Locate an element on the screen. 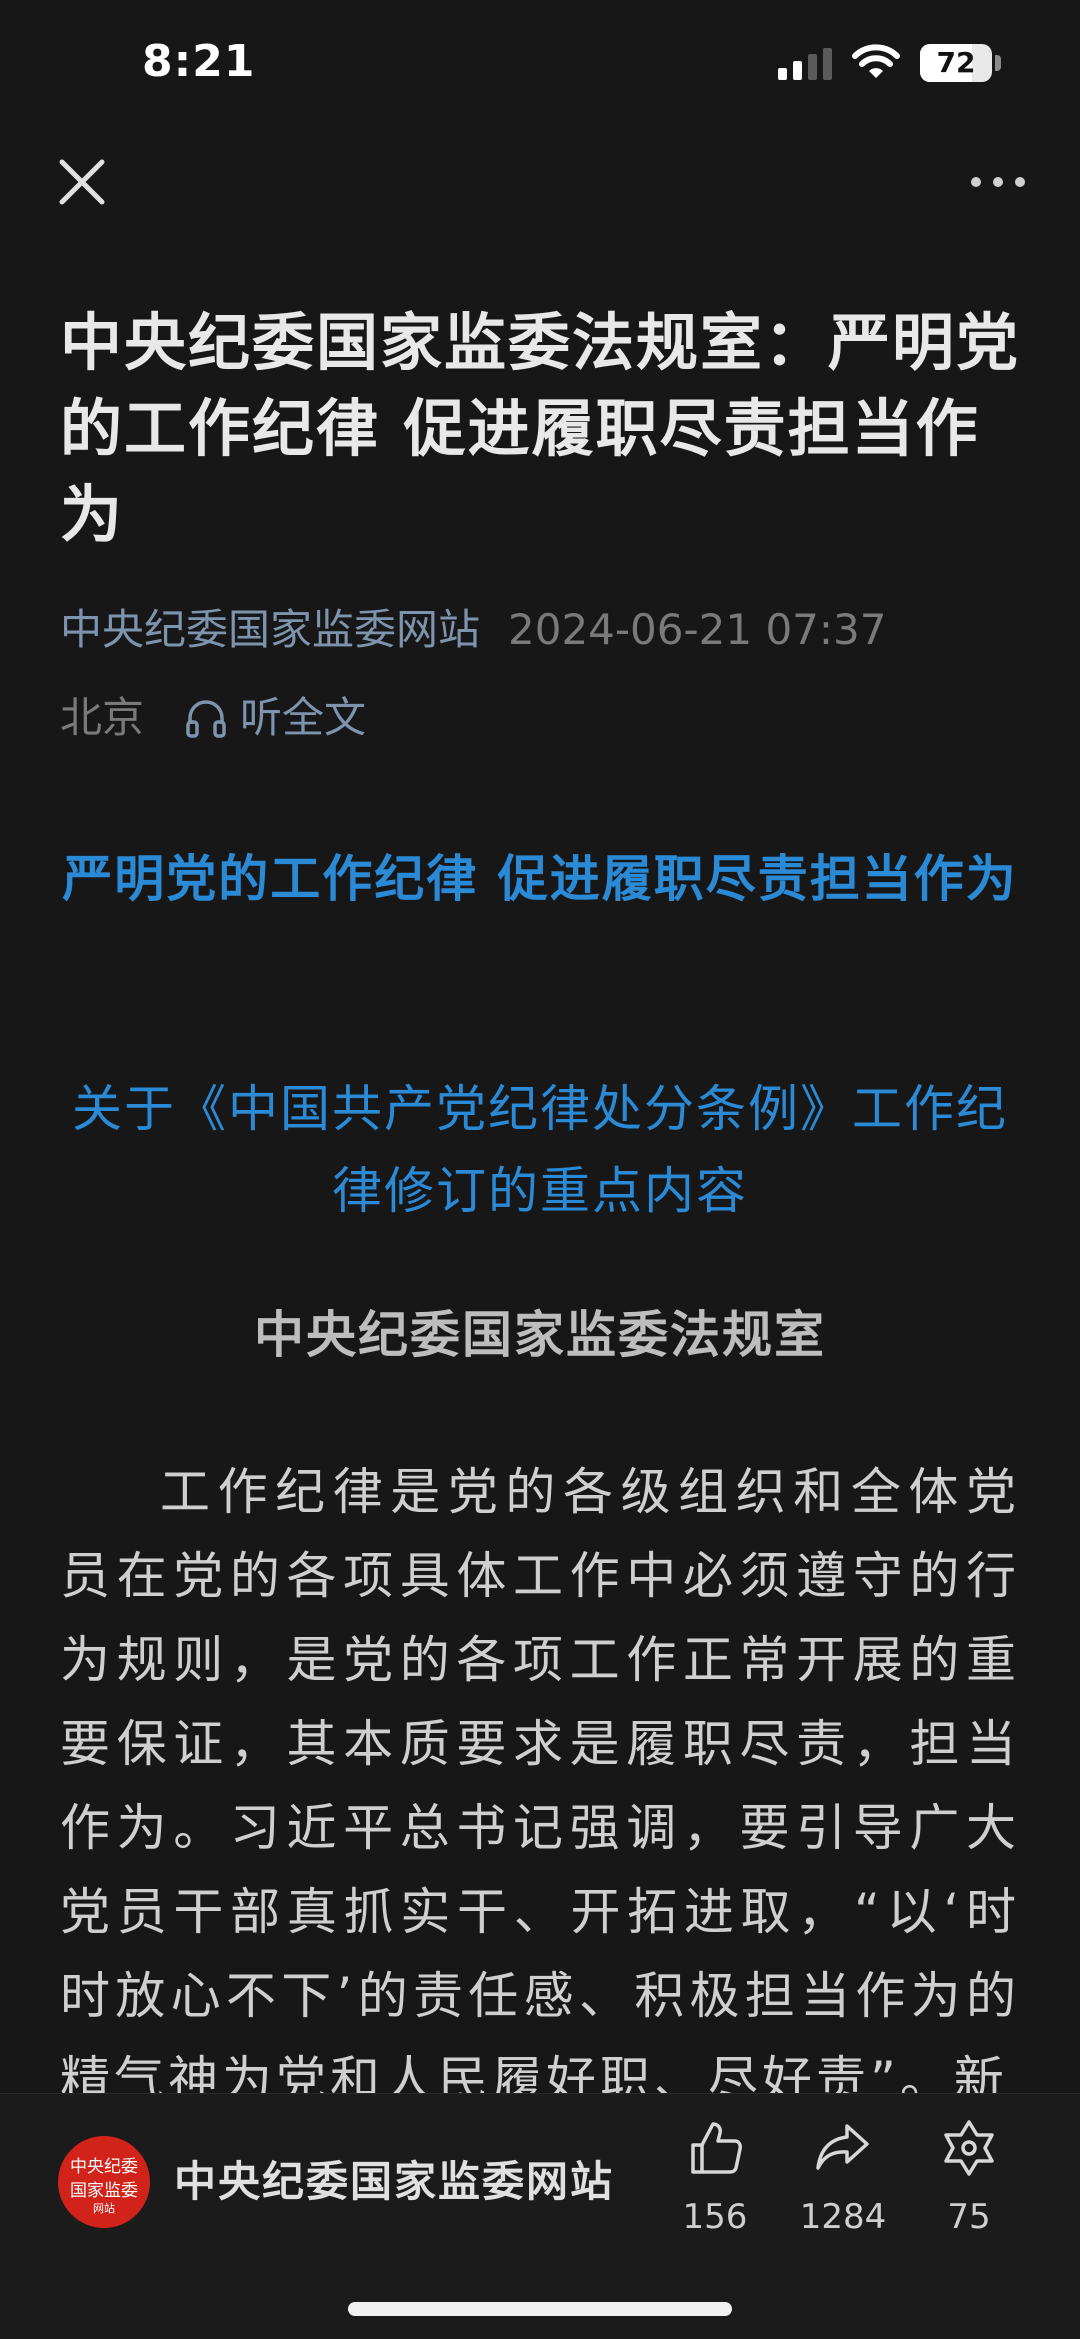 Image resolution: width=1080 pixels, height=2339 pixels. headphones-icon is located at coordinates (206, 719).